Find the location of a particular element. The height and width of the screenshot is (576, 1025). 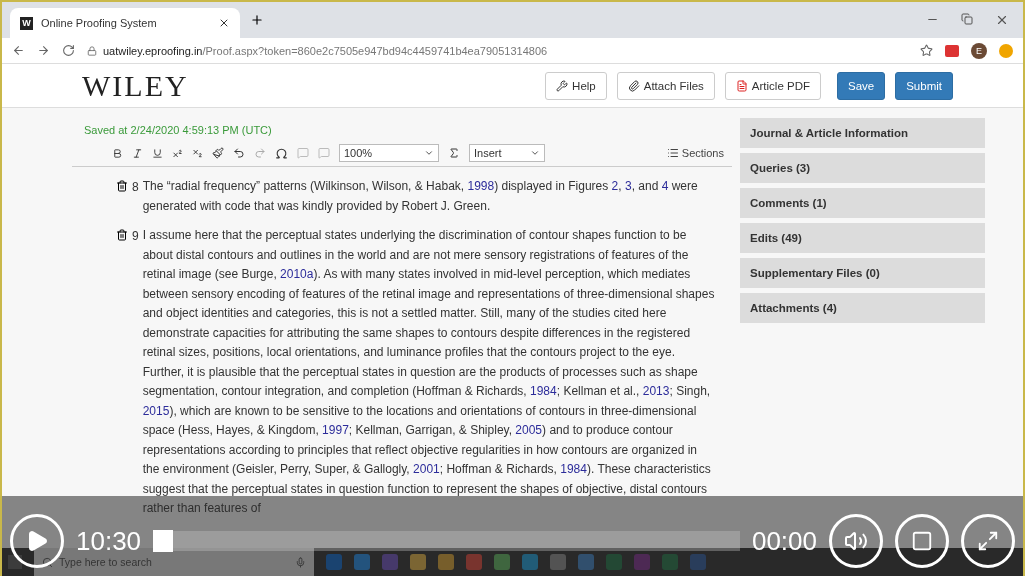

fullscreen-icon is located at coordinates (988, 541).